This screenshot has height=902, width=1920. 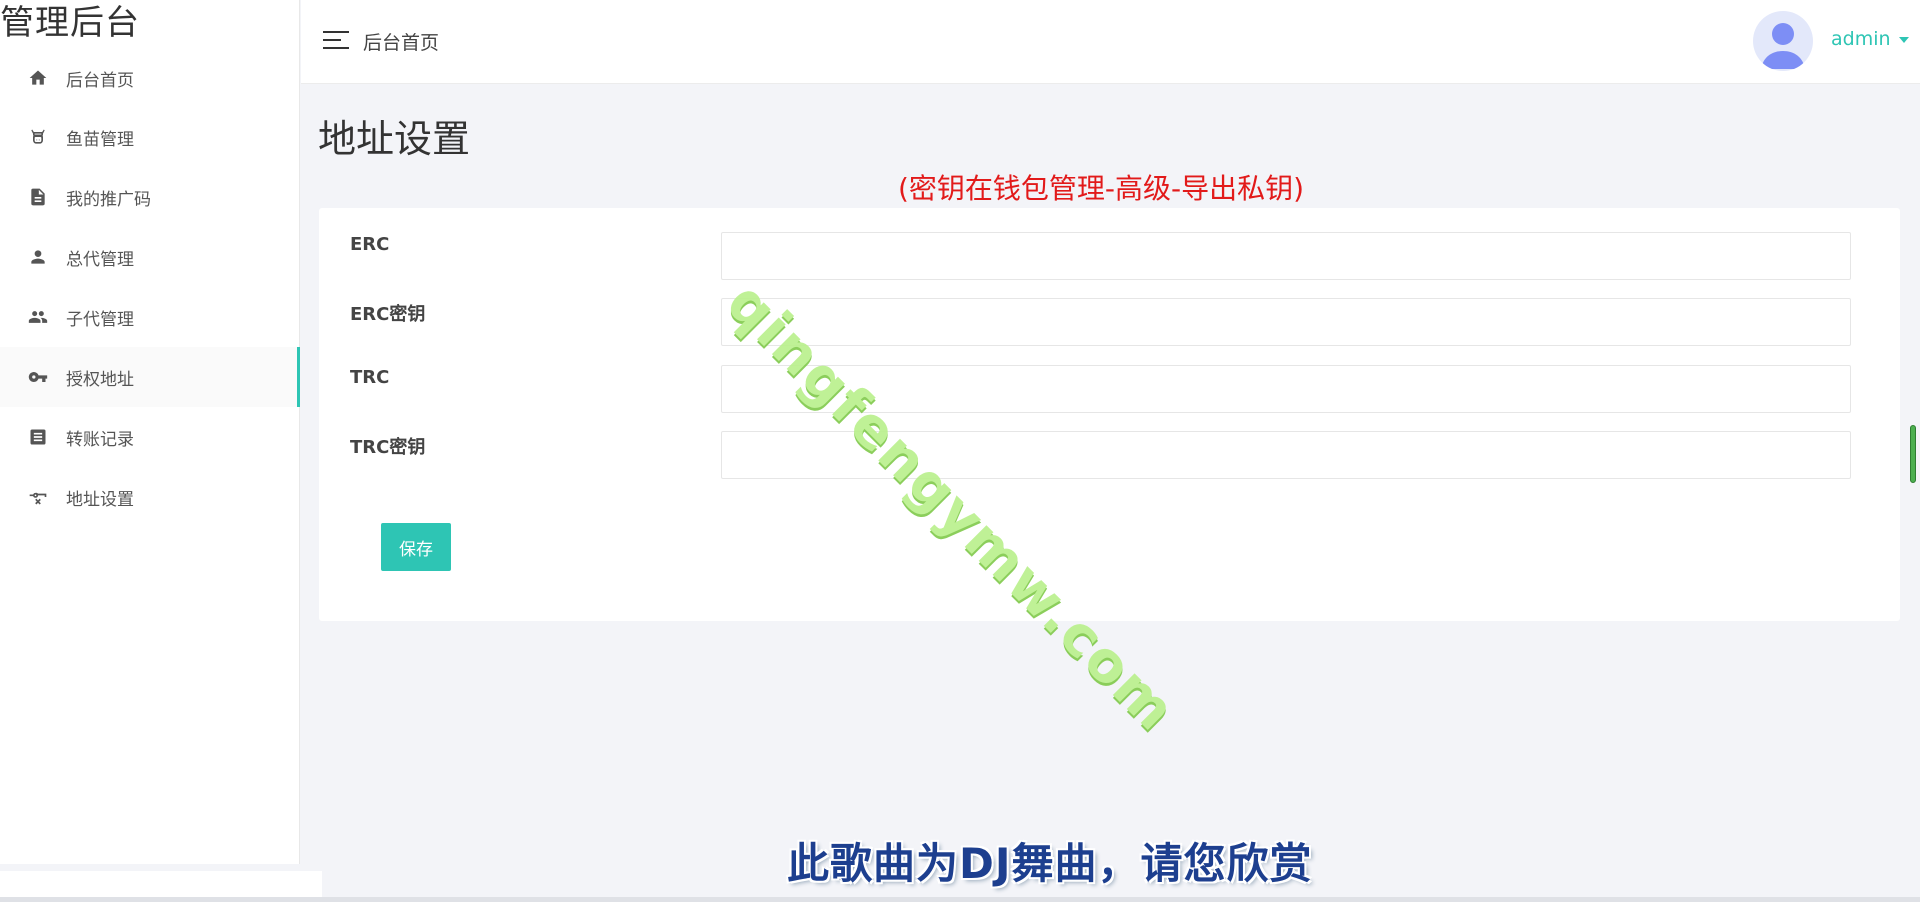 I want to click on sidebar-item-label: 子代管理, so click(x=100, y=319).